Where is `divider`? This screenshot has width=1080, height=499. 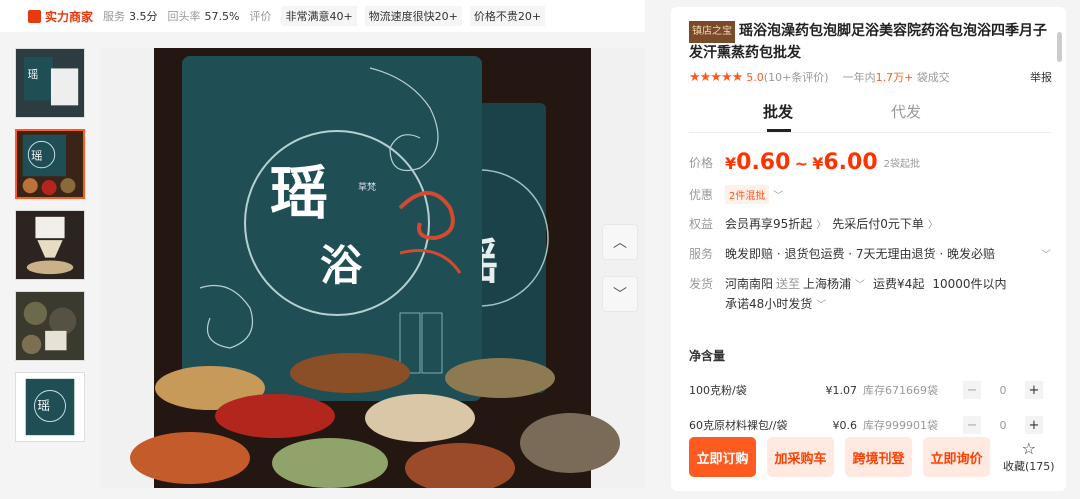 divider is located at coordinates (870, 132).